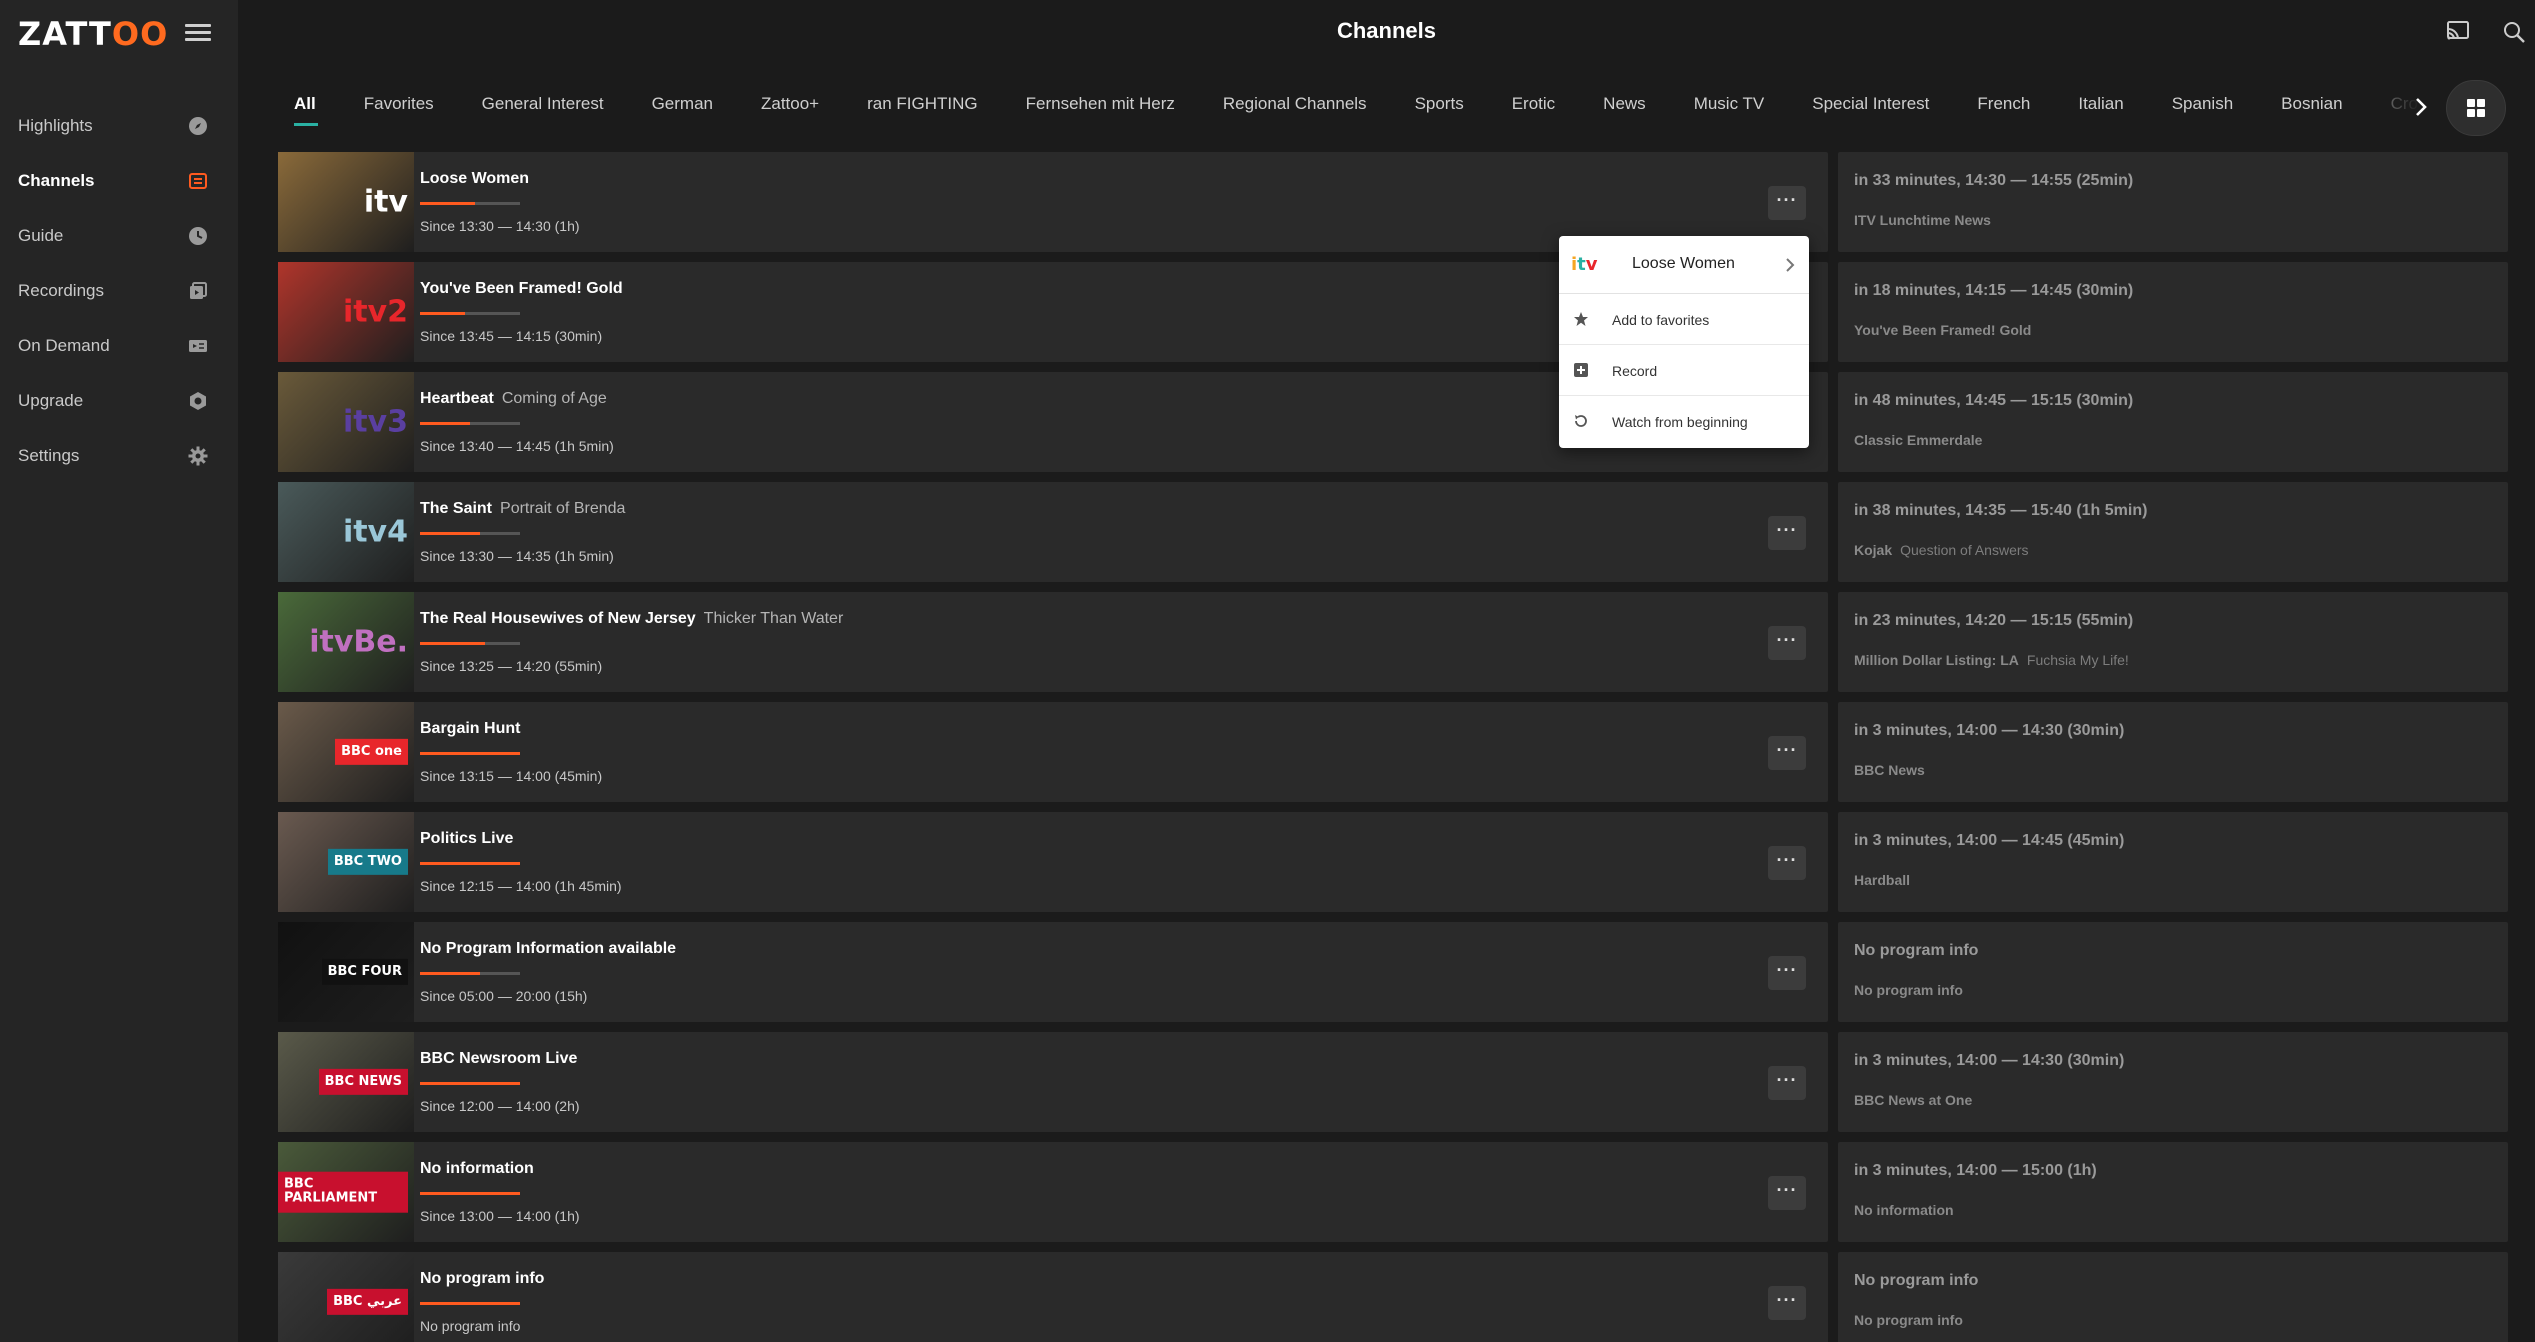  I want to click on sidebar-item-label: Upgrade, so click(51, 400).